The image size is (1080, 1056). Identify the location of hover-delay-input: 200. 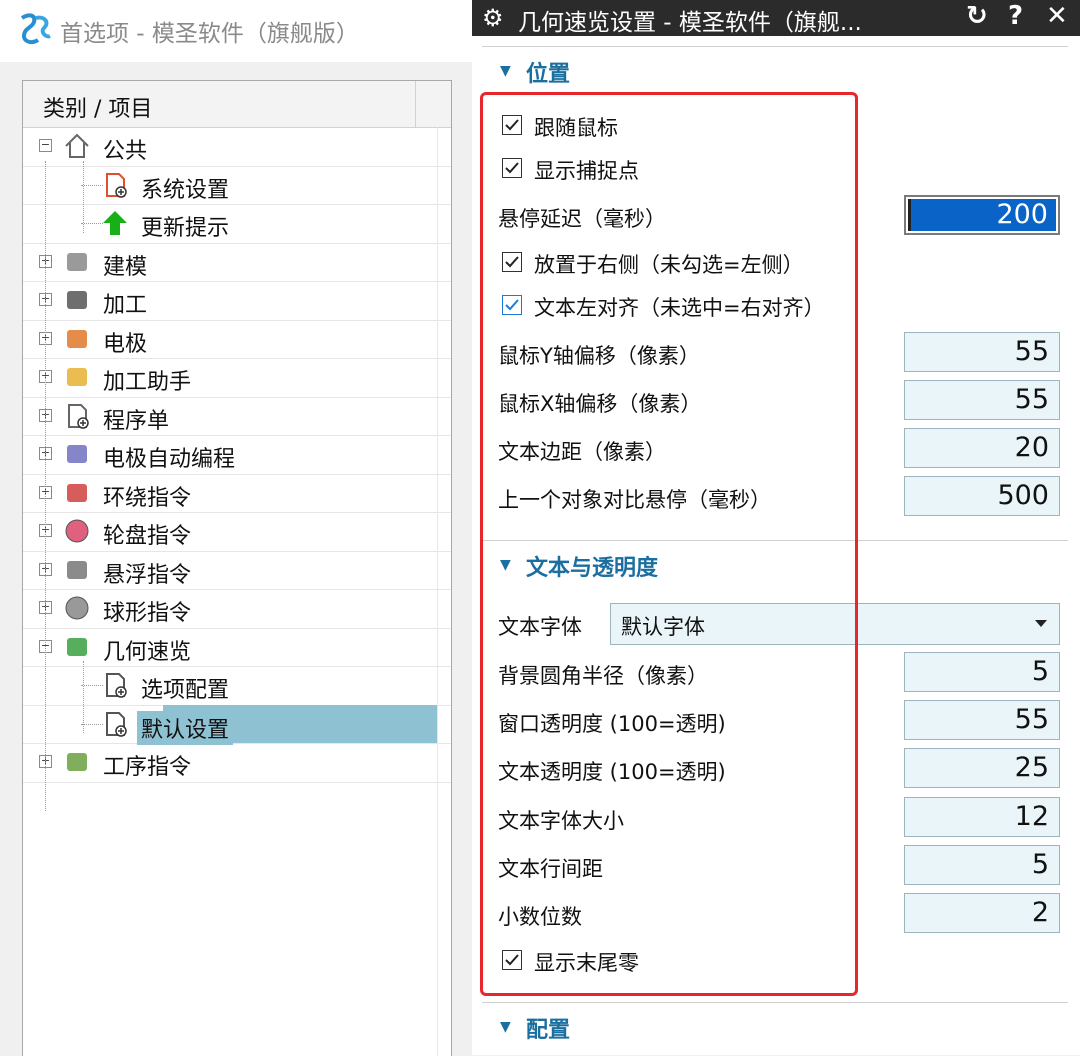
(982, 215).